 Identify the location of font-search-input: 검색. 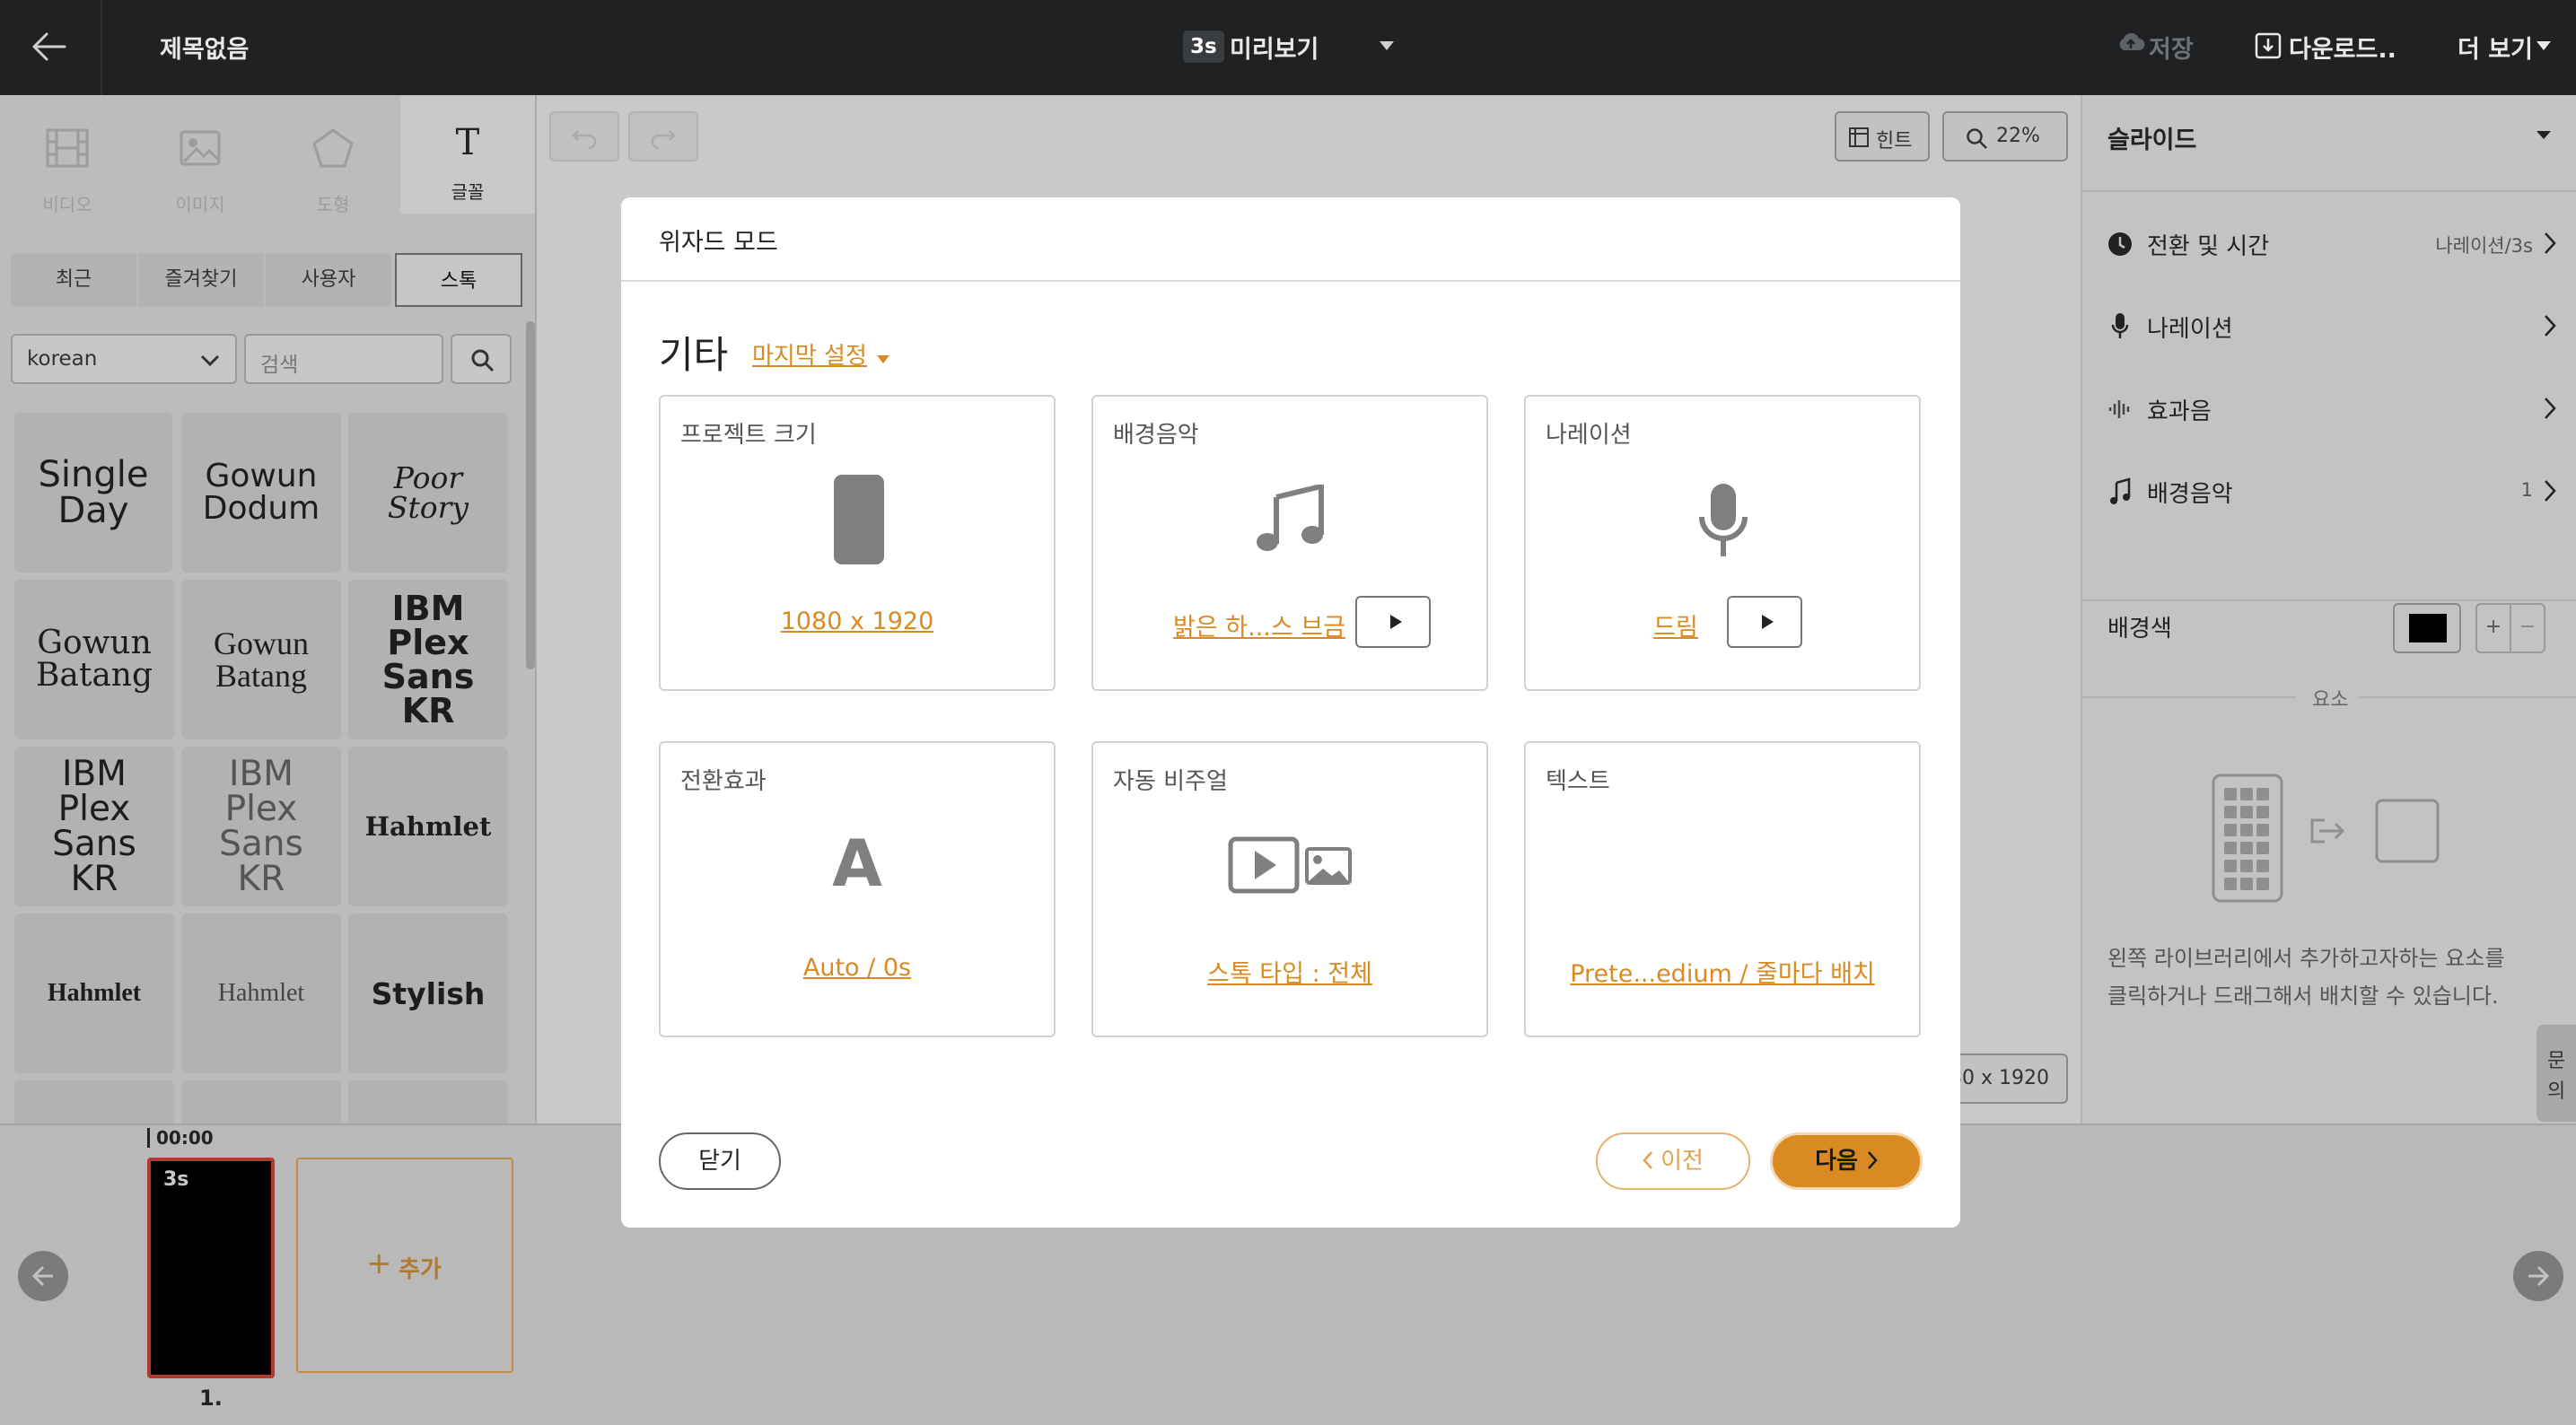
(343, 359).